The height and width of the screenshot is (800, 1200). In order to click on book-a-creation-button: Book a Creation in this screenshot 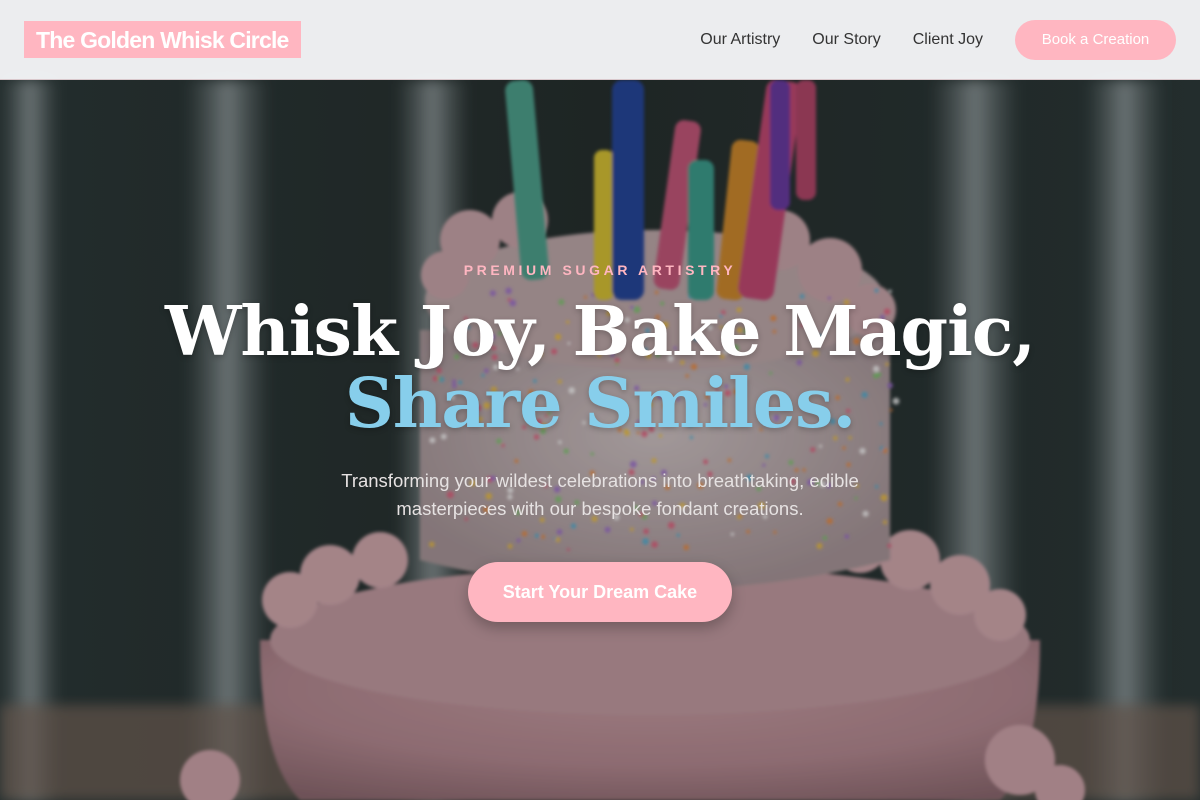, I will do `click(1095, 39)`.